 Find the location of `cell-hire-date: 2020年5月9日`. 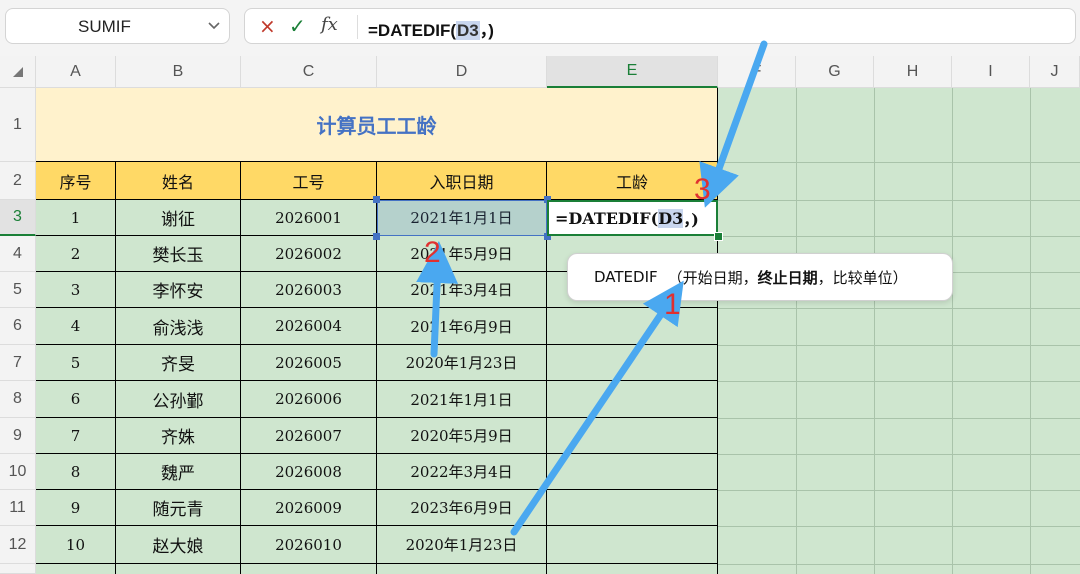

cell-hire-date: 2020年5月9日 is located at coordinates (462, 436).